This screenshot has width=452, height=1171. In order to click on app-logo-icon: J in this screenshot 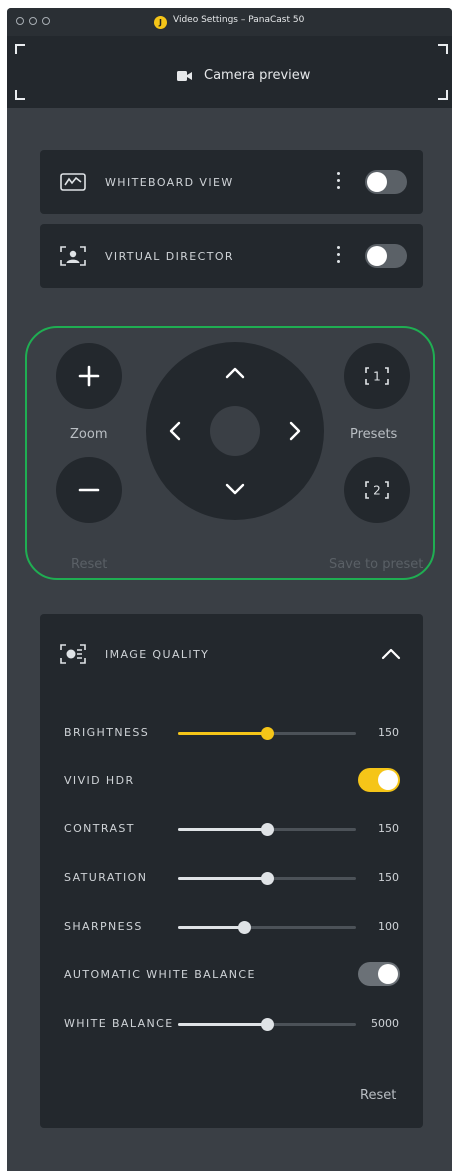, I will do `click(160, 22)`.